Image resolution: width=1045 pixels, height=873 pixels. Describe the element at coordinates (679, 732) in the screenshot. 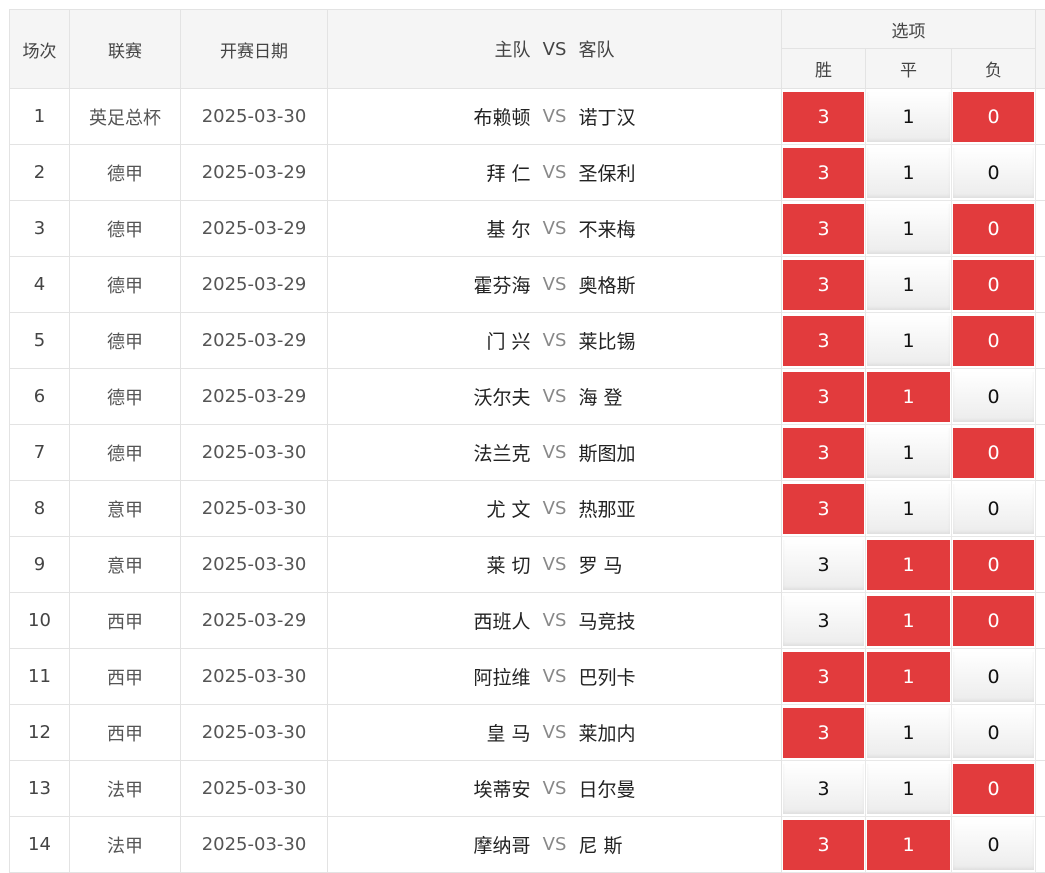

I see `away-team: 莱加内` at that location.